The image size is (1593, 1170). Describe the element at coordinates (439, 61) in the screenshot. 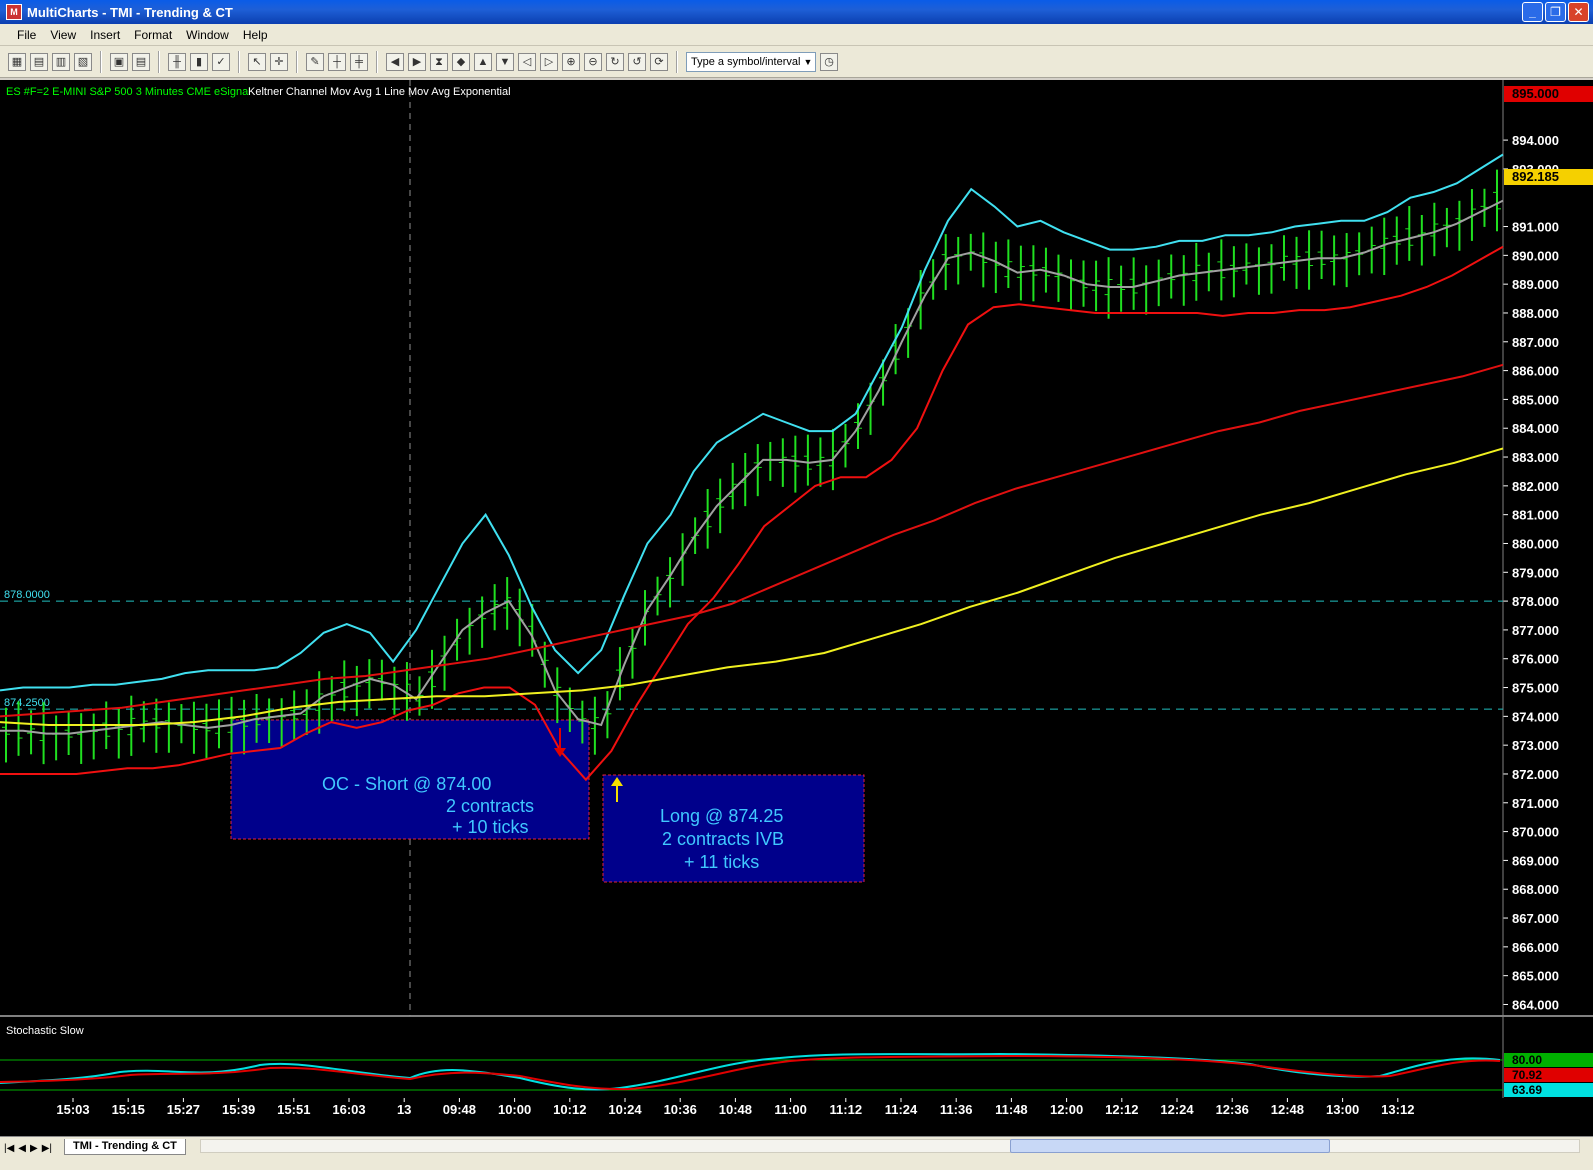

I see `hourglass-icon: ⧗` at that location.